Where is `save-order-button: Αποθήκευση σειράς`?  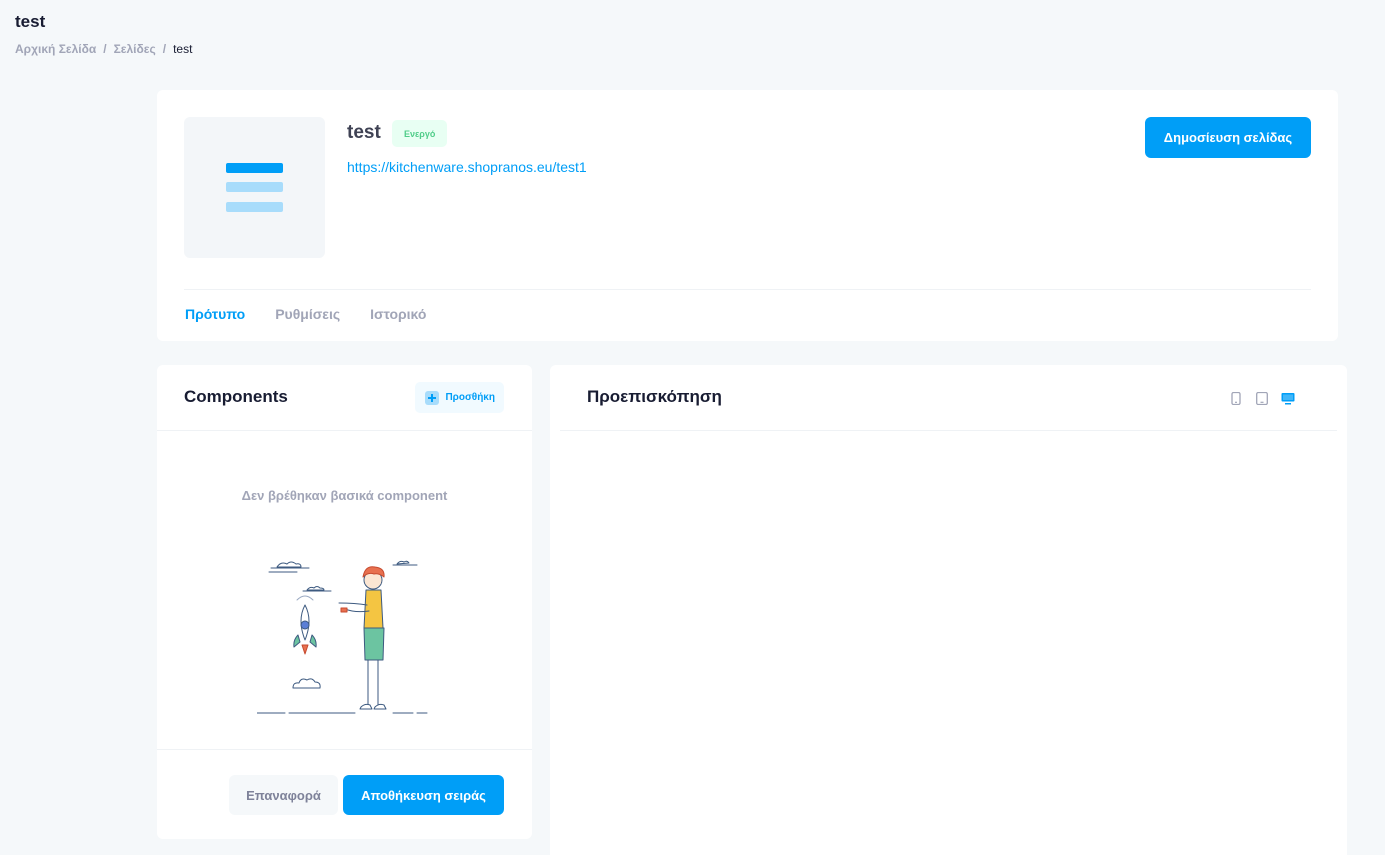
save-order-button: Αποθήκευση σειράς is located at coordinates (423, 795).